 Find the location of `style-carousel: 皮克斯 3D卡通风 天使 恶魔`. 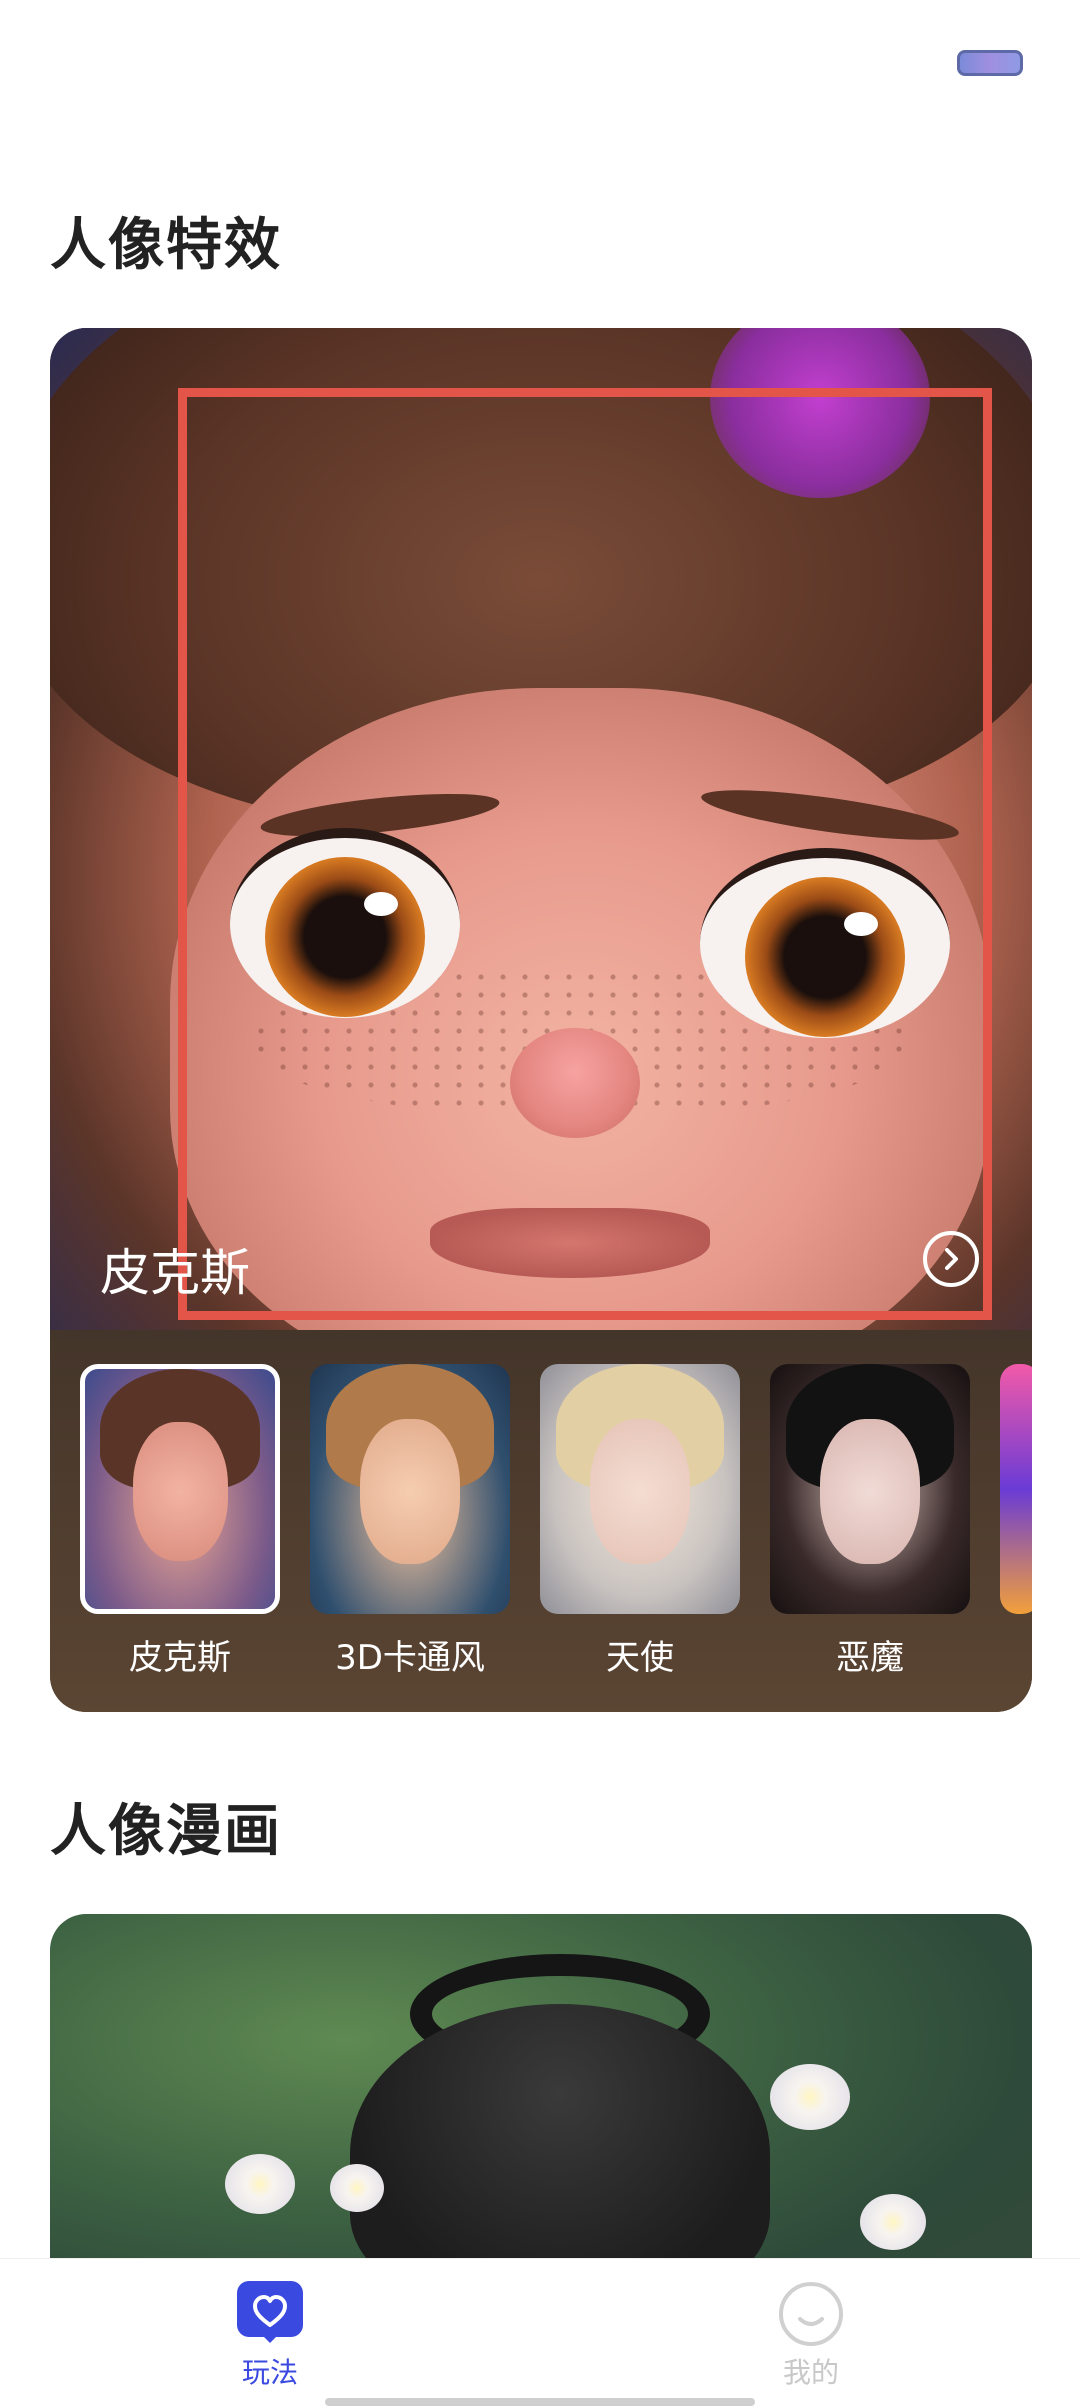

style-carousel: 皮克斯 3D卡通风 天使 恶魔 is located at coordinates (541, 1521).